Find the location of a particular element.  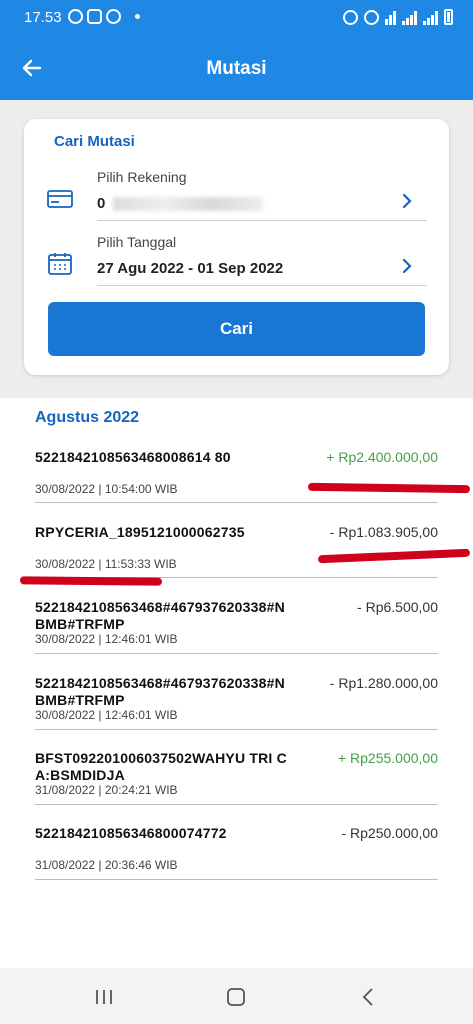

search-card-title: Cari Mutasi is located at coordinates (94, 141).